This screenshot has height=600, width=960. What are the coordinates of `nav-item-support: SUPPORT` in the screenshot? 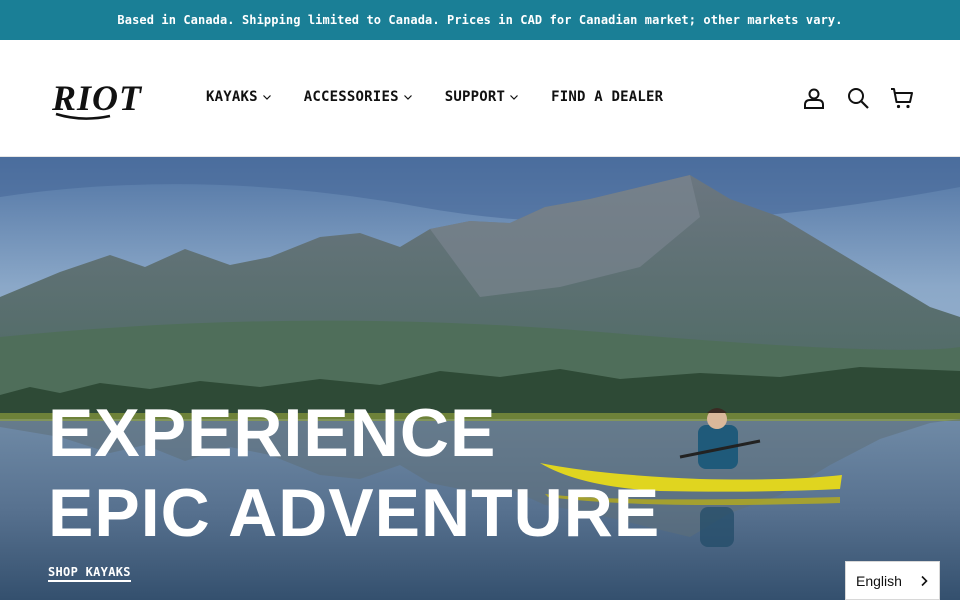 It's located at (482, 97).